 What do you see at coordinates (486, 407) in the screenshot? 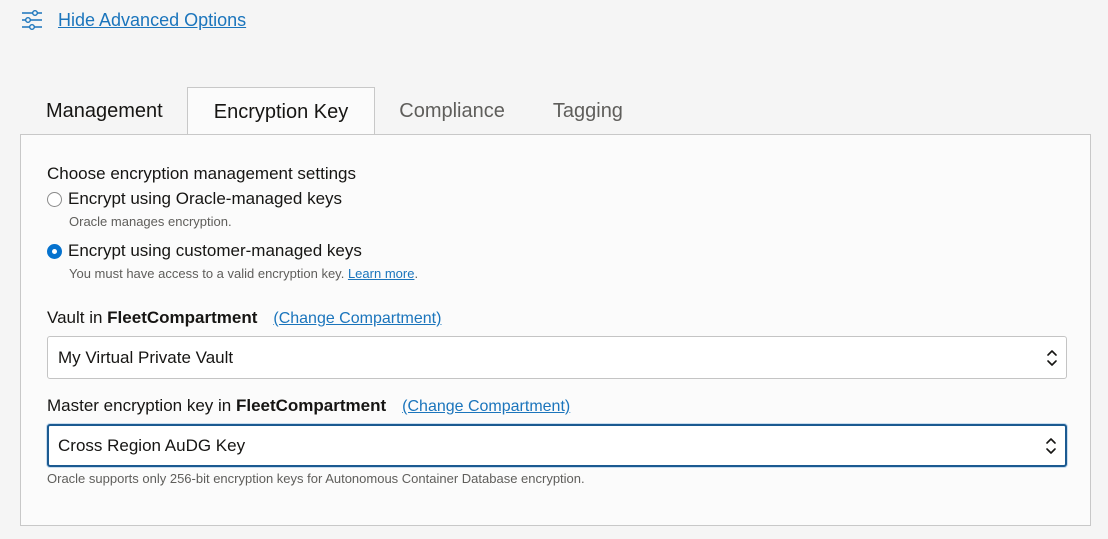
I see `master-key-change-compartment-link: (Change Compartment)` at bounding box center [486, 407].